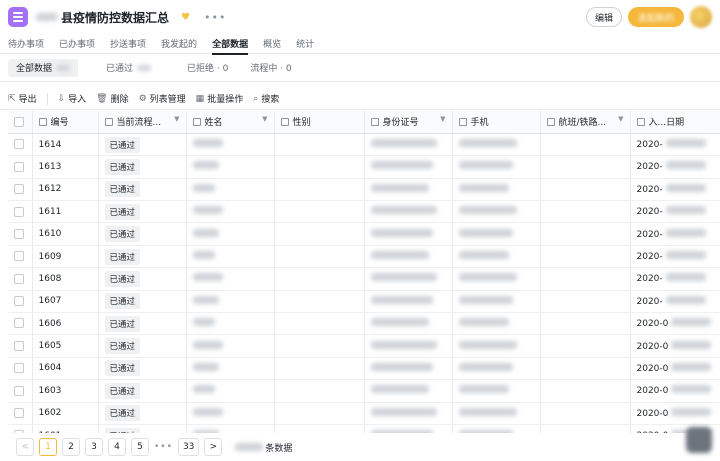  I want to click on tab-all-data: 全部数据, so click(230, 44).